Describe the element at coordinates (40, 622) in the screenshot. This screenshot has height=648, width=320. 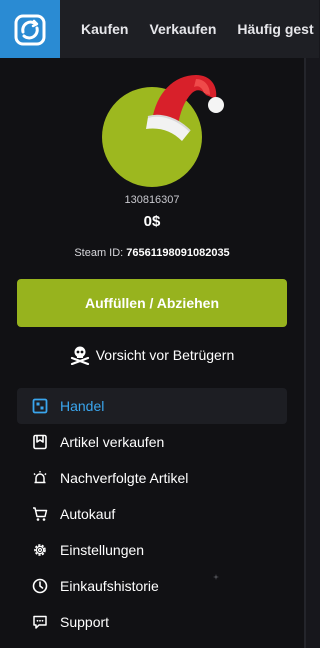
I see `chat-icon` at that location.